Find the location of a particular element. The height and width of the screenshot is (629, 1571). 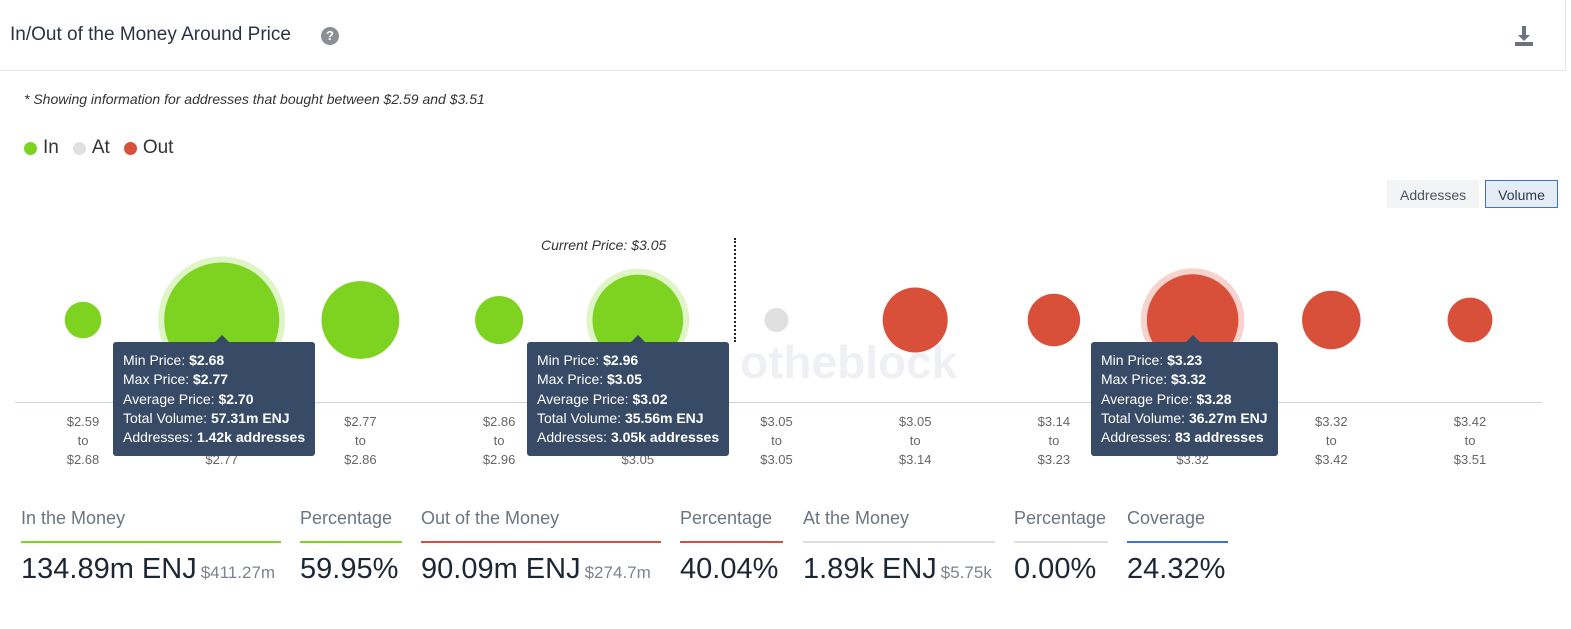

stat-value: 1.89k ENJ is located at coordinates (870, 569).